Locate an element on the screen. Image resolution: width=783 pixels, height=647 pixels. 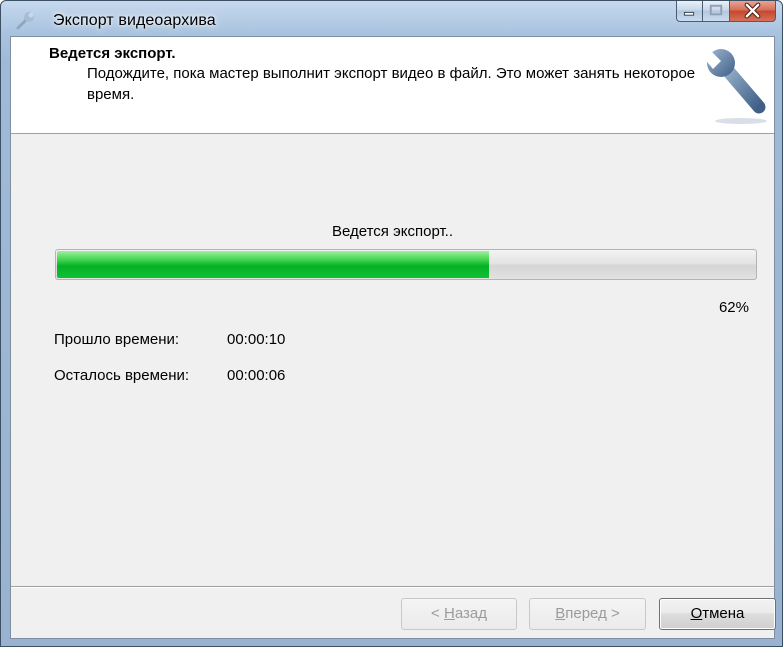
progress-percent: 62% is located at coordinates (733, 307).